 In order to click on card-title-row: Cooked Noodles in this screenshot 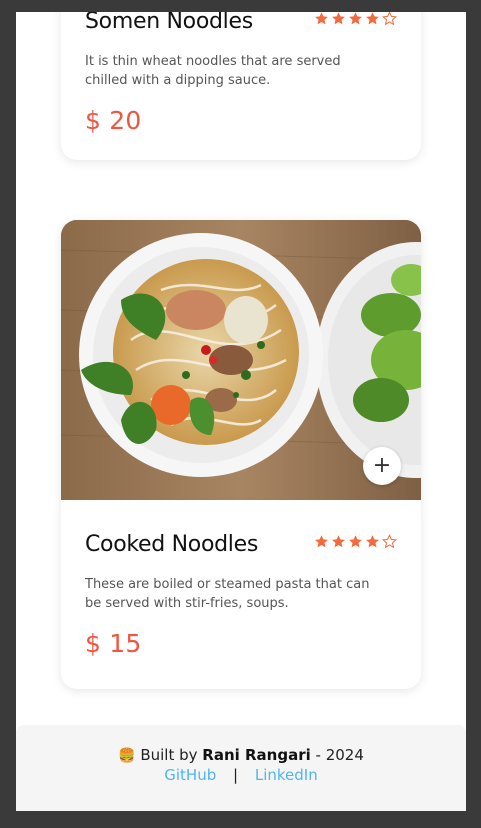, I will do `click(241, 544)`.